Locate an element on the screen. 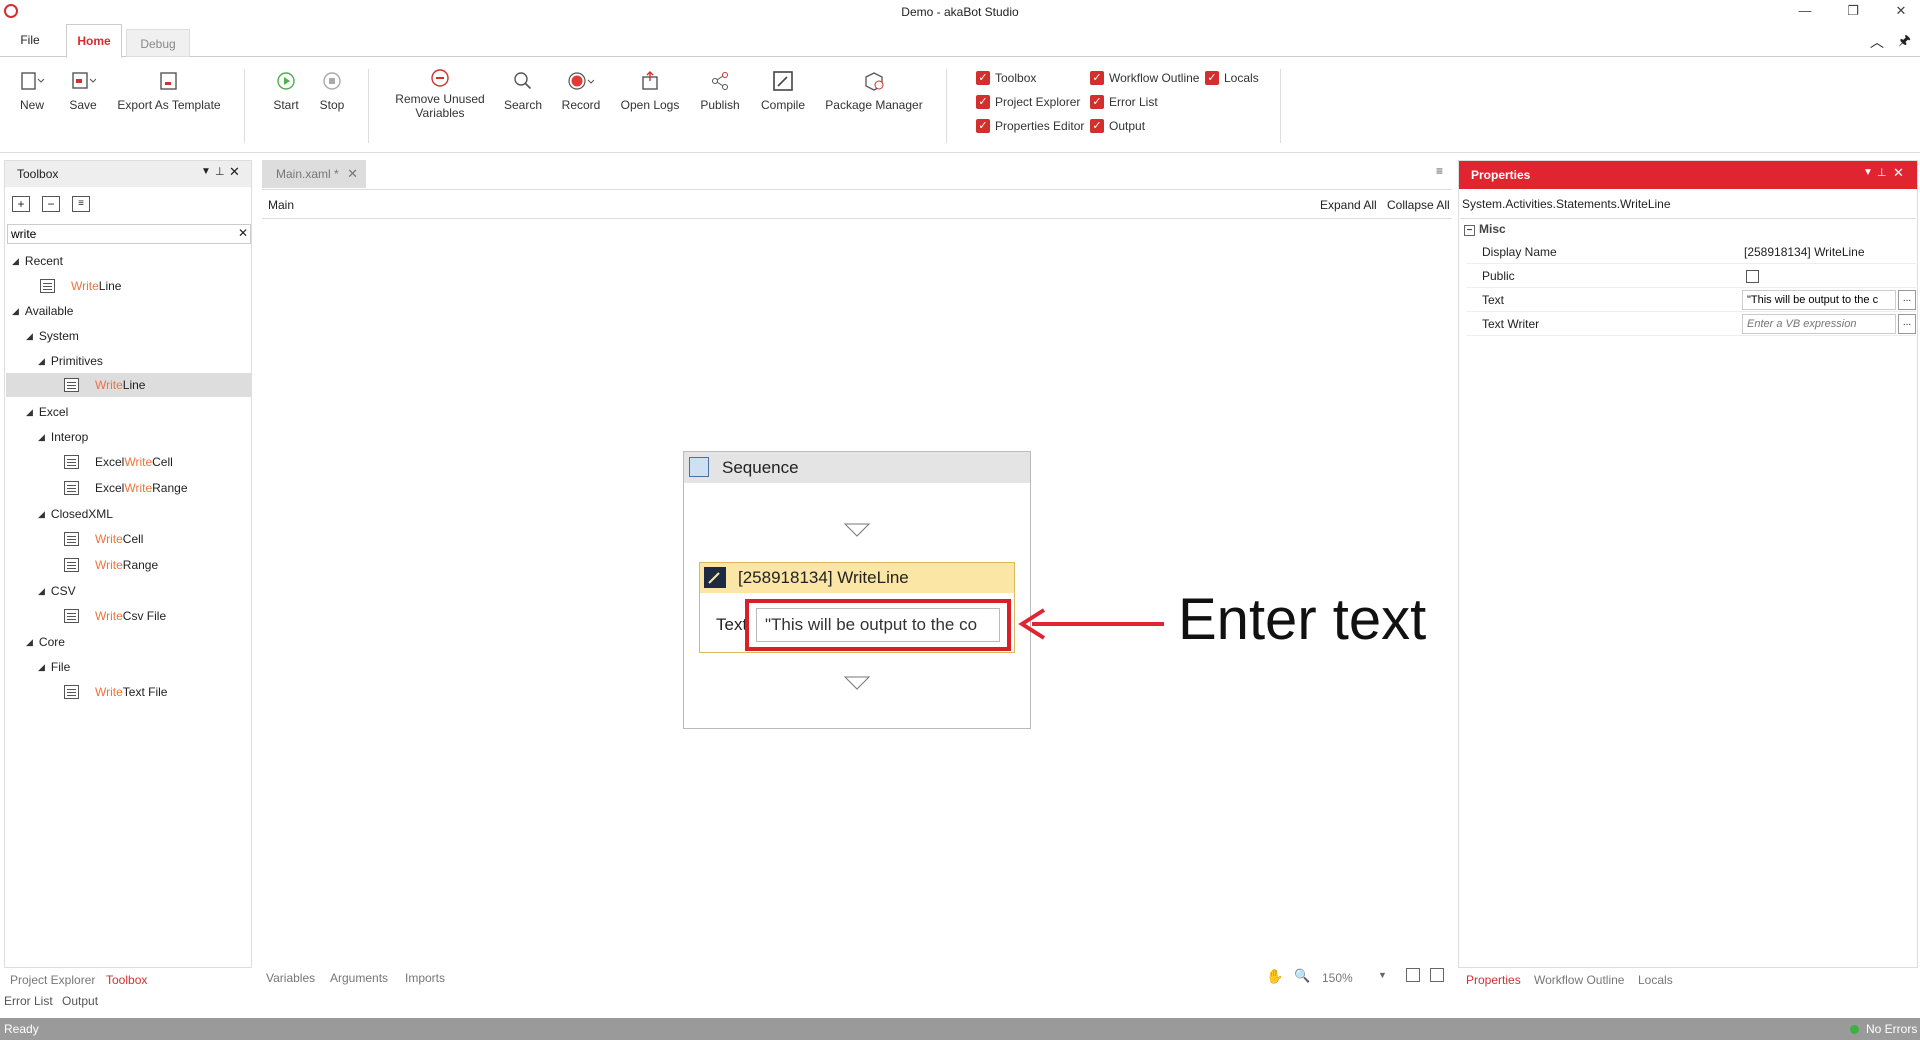  start-button: Start is located at coordinates (286, 89).